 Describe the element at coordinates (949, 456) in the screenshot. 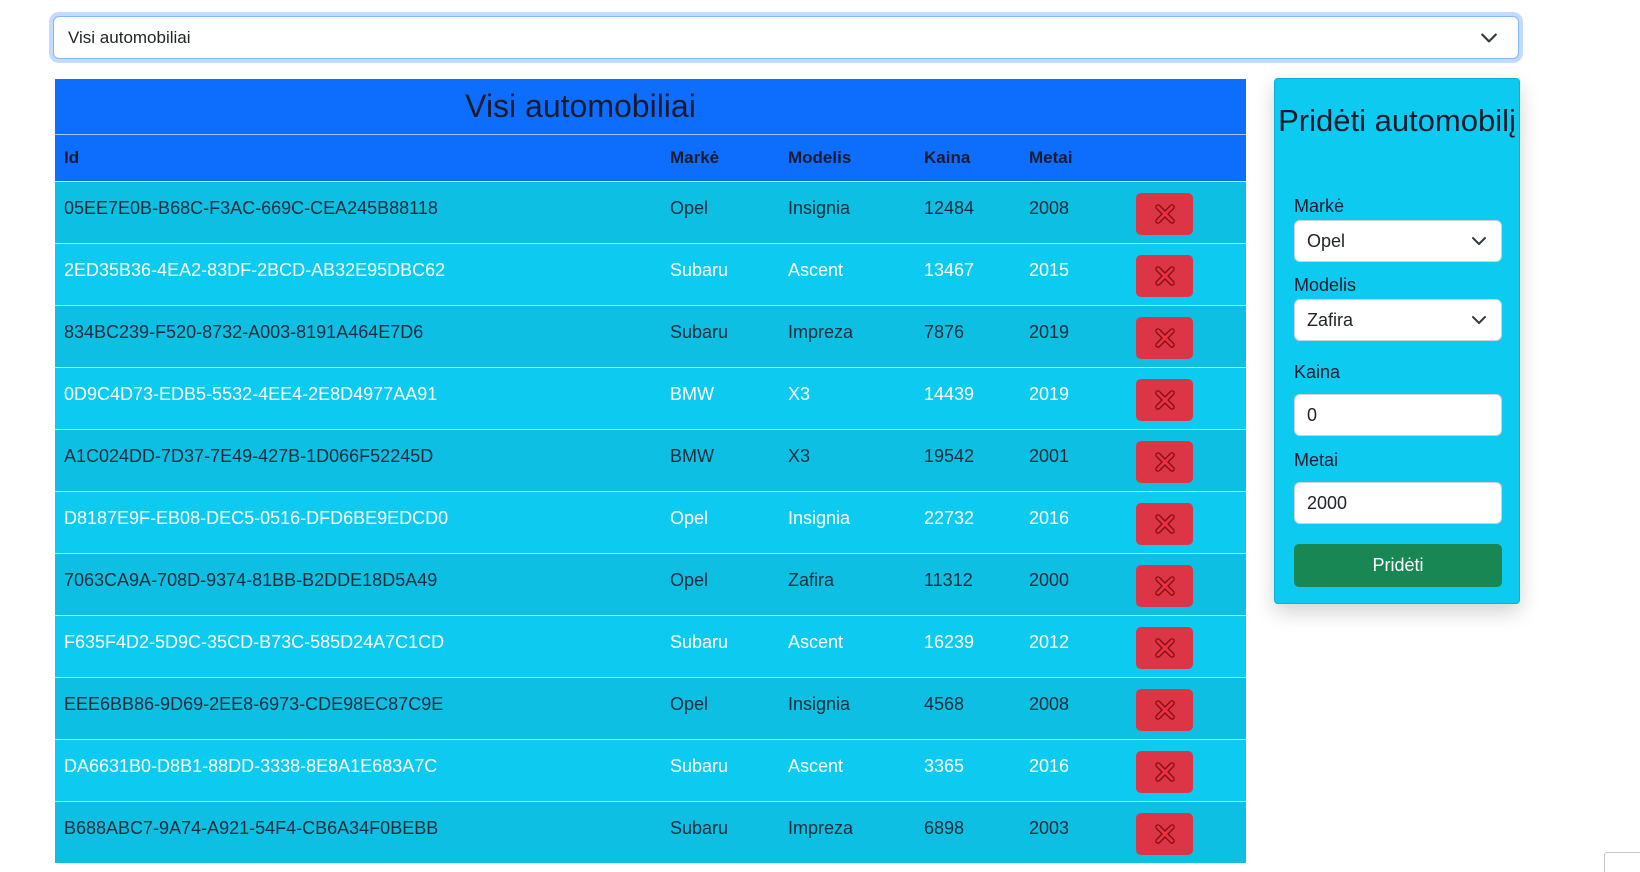

I see `cell-price: 19542` at that location.